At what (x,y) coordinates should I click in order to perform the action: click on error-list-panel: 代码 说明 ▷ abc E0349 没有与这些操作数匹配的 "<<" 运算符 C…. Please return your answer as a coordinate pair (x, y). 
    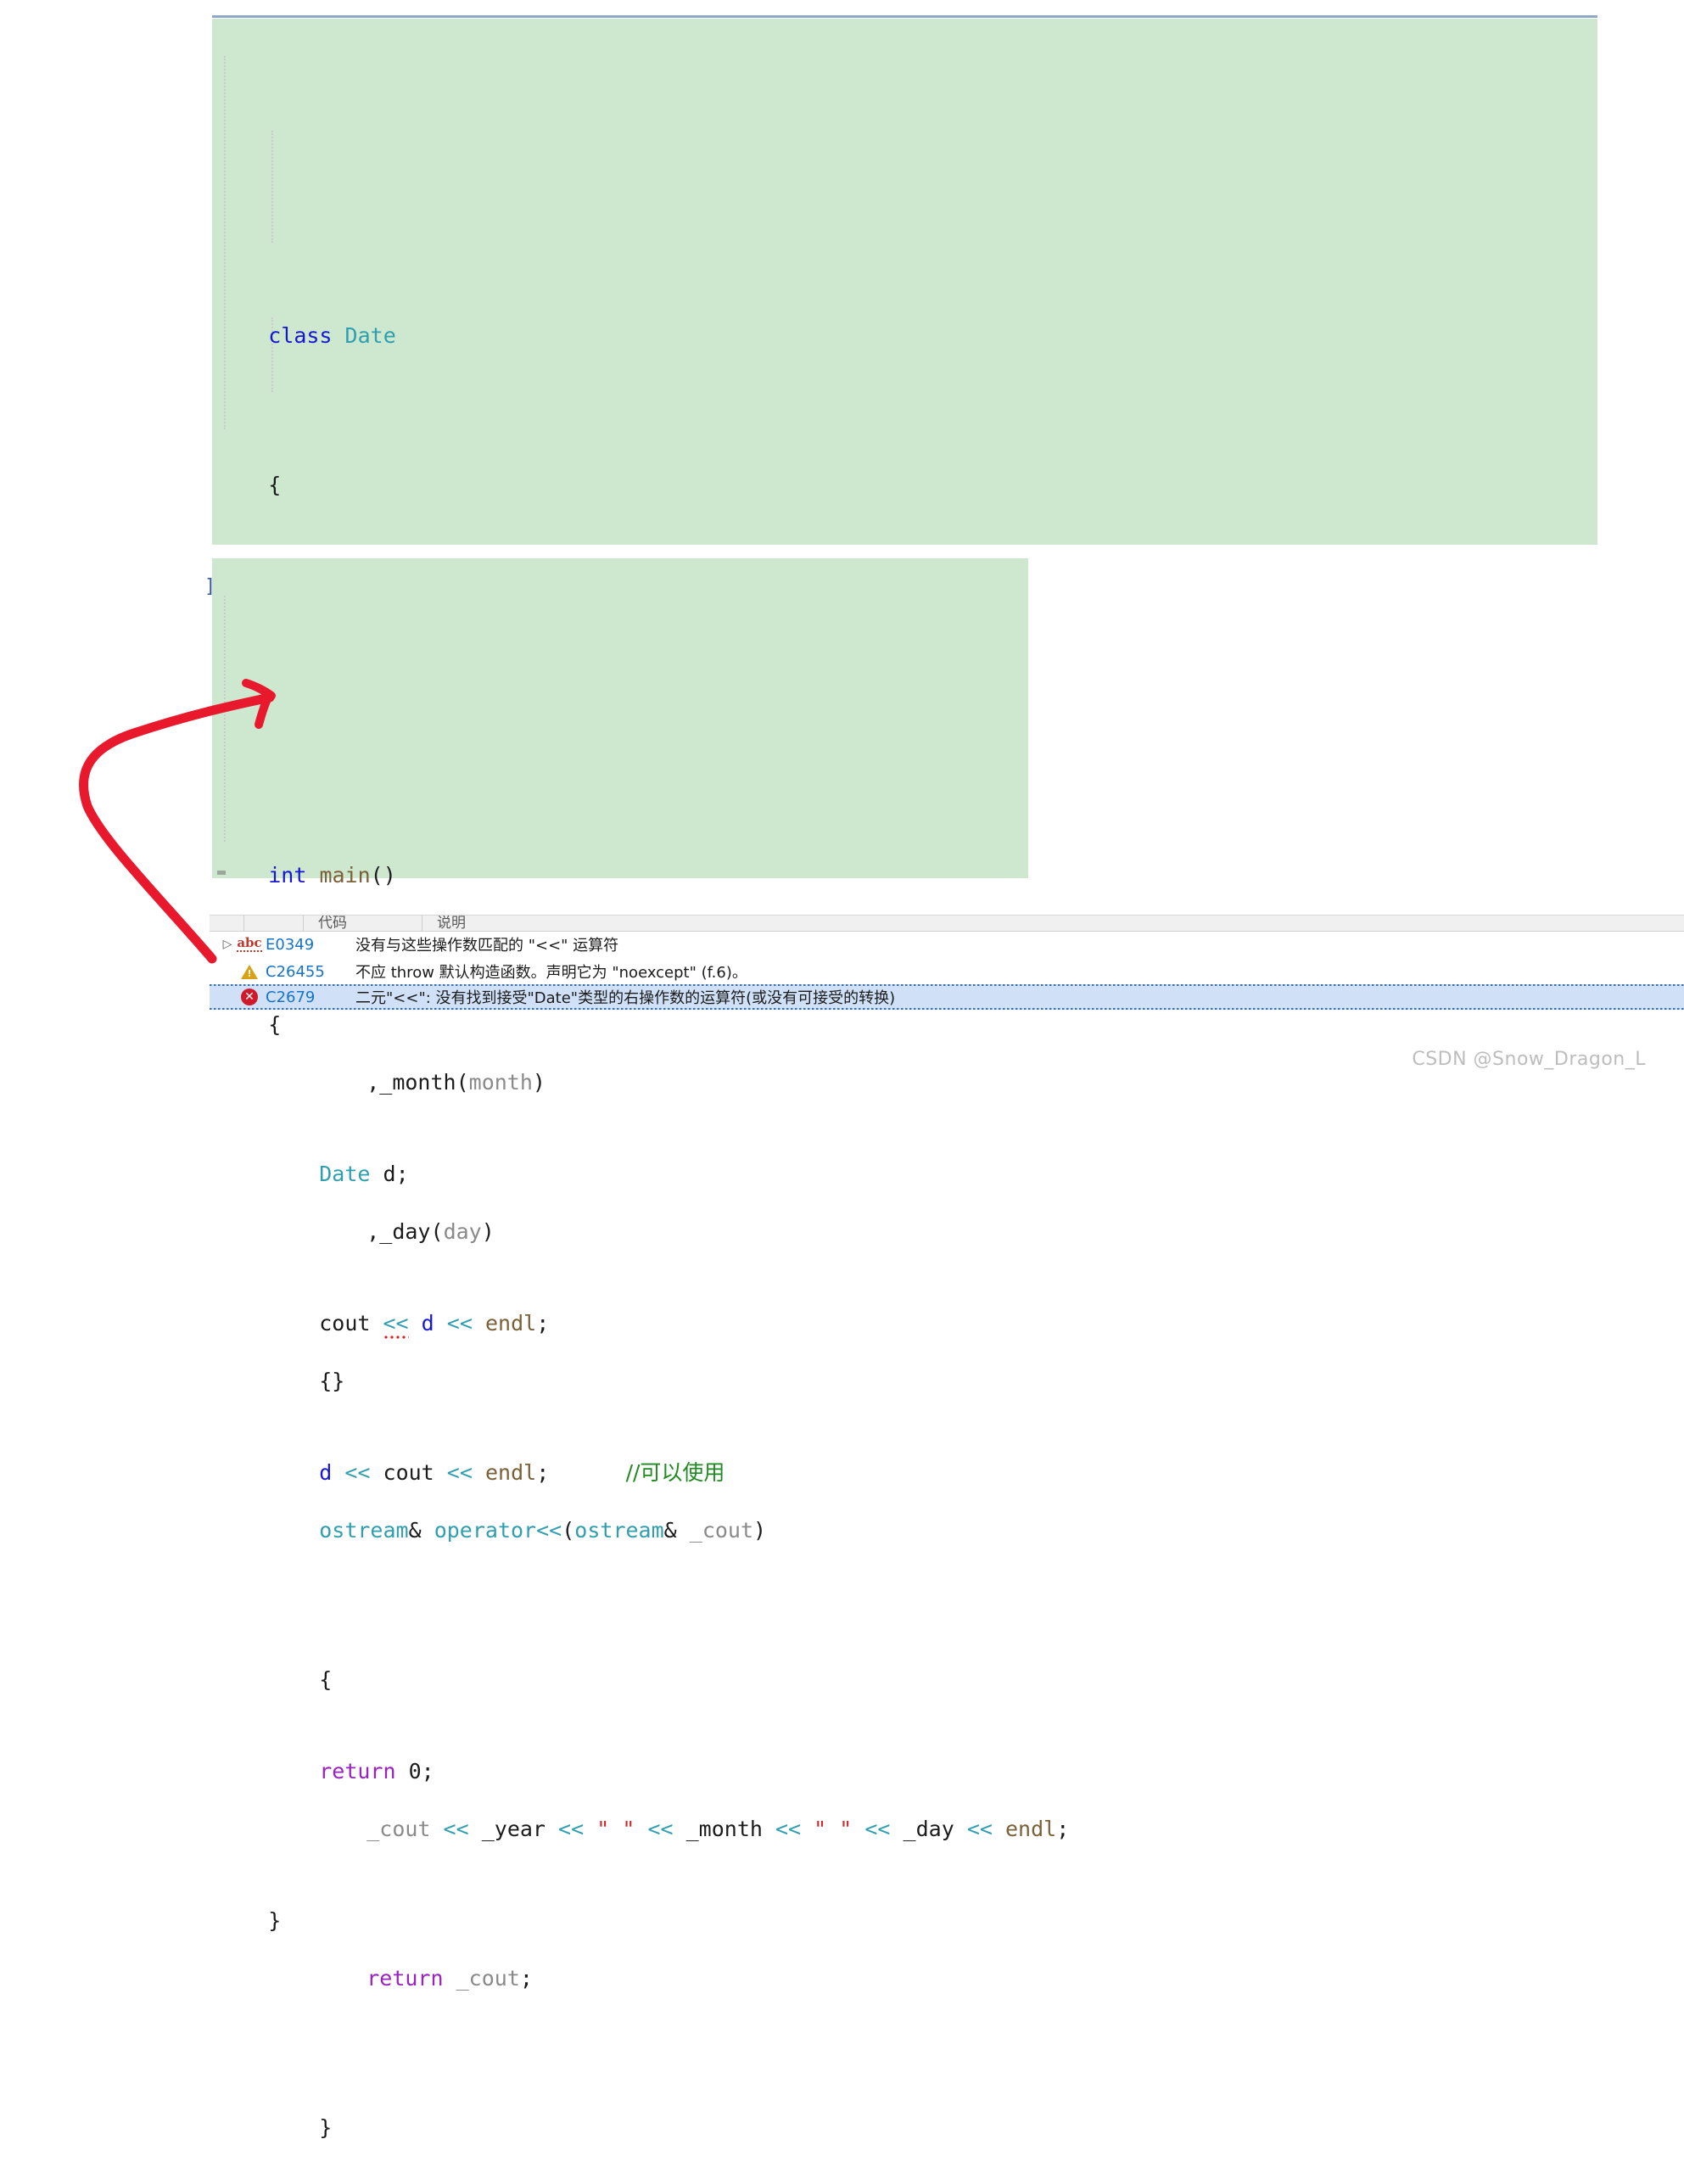
    Looking at the image, I should click on (947, 962).